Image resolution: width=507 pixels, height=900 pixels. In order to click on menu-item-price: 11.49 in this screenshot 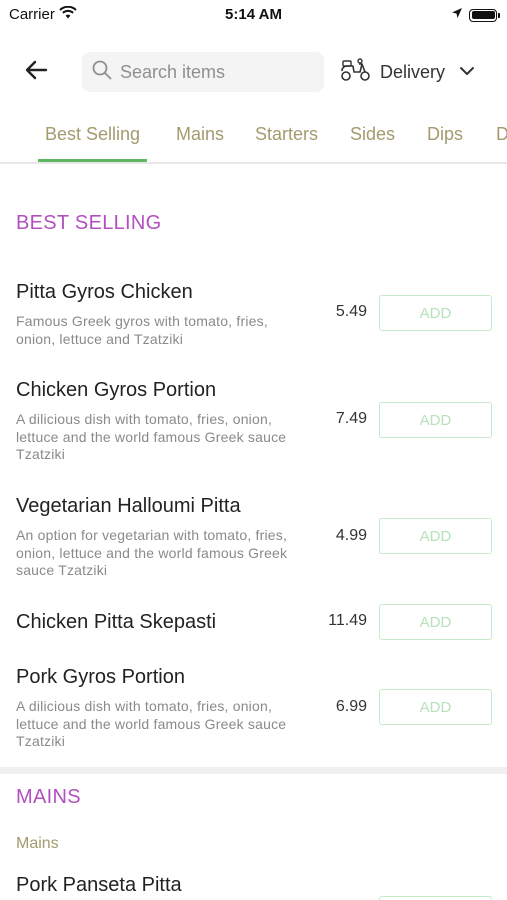, I will do `click(347, 620)`.